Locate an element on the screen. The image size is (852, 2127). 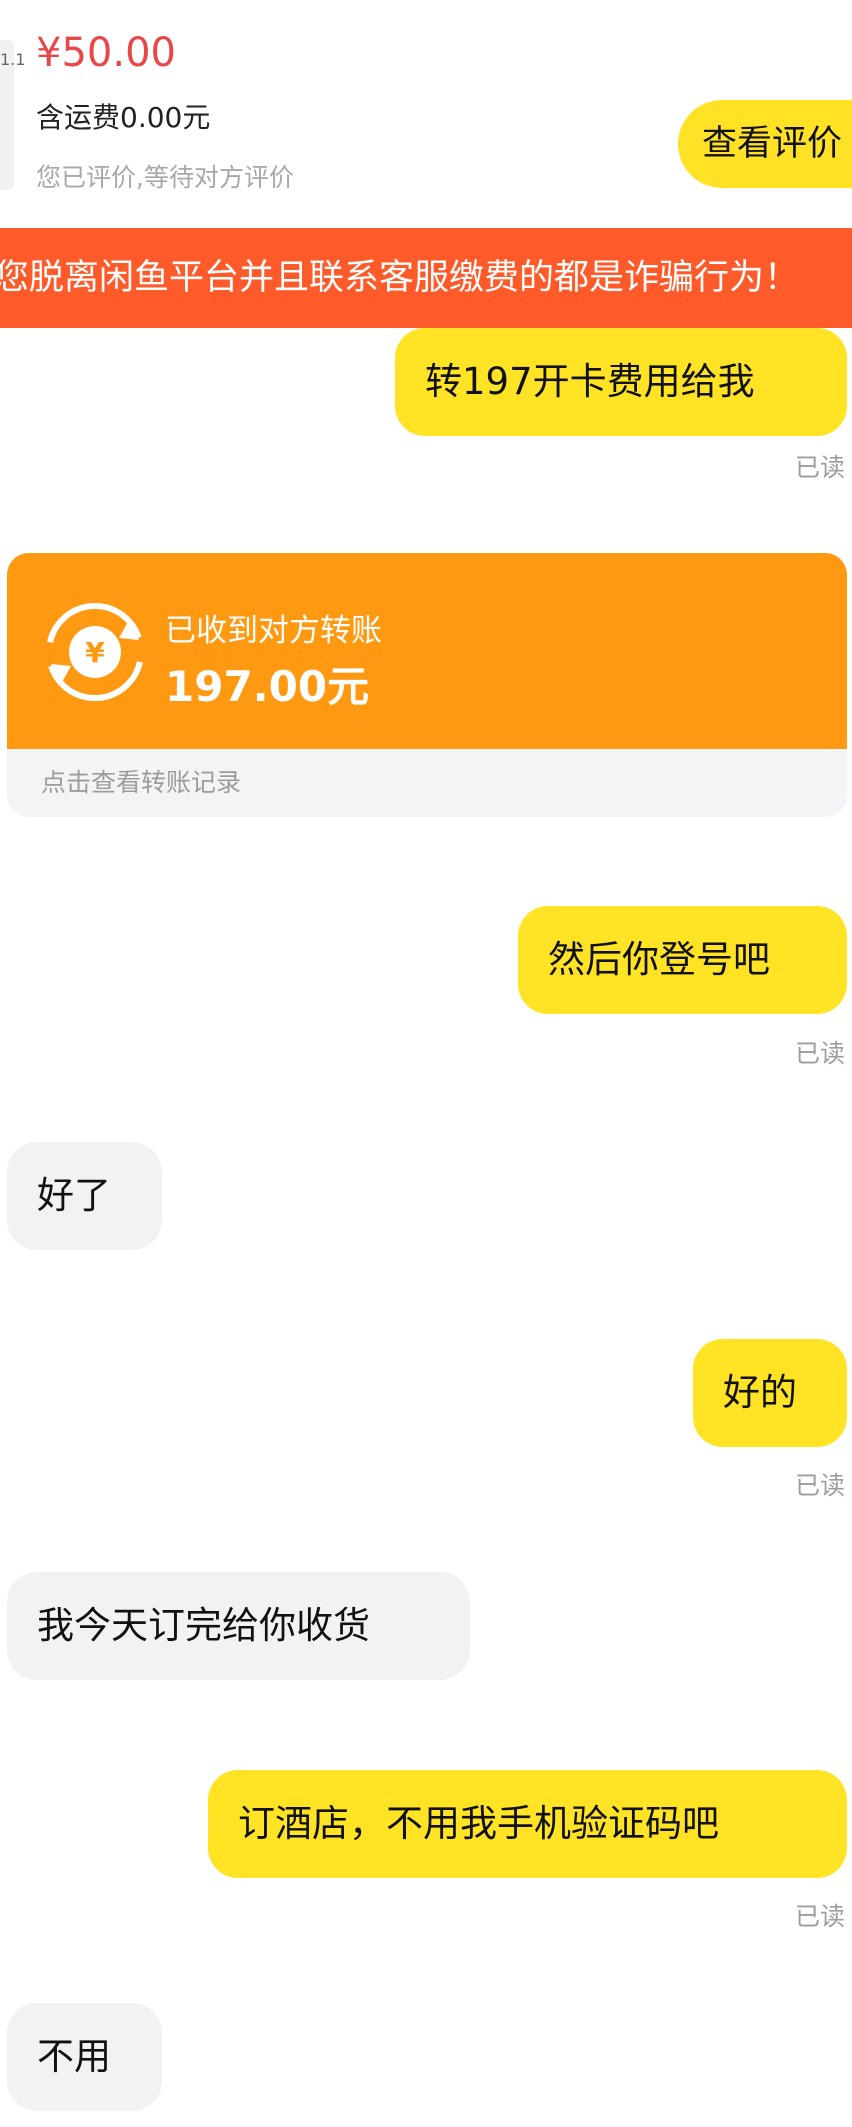
transfer-card: ¥ 已收到对方转账 197.00元 点击查看转账记录 is located at coordinates (427, 685).